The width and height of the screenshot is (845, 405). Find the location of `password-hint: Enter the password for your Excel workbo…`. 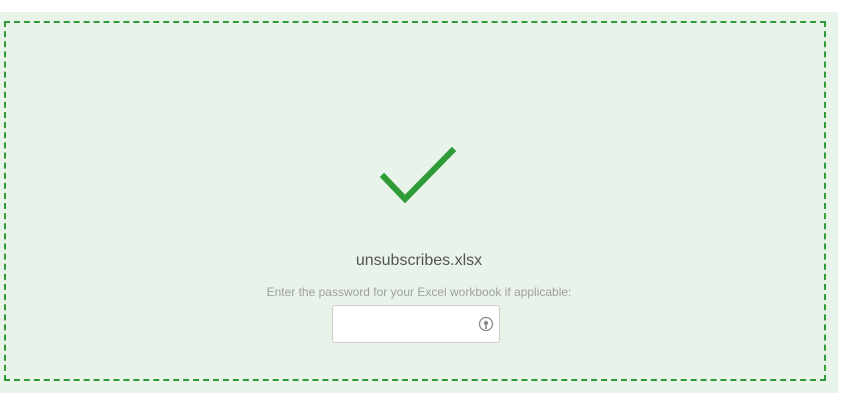

password-hint: Enter the password for your Excel workbo… is located at coordinates (419, 292).